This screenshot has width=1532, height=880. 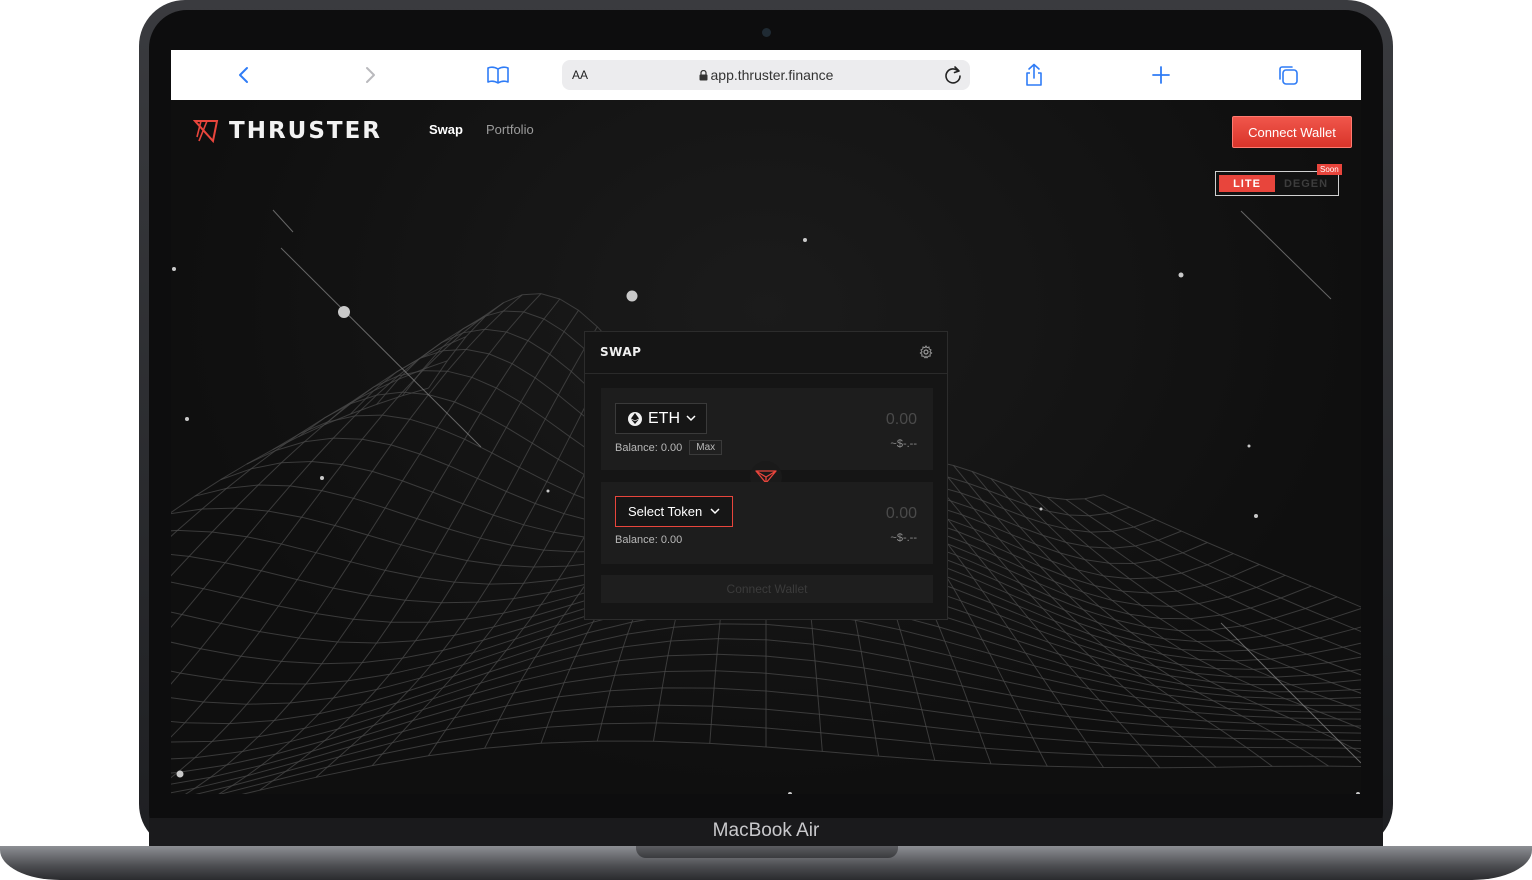 I want to click on device-label: MacBook Air, so click(x=766, y=830).